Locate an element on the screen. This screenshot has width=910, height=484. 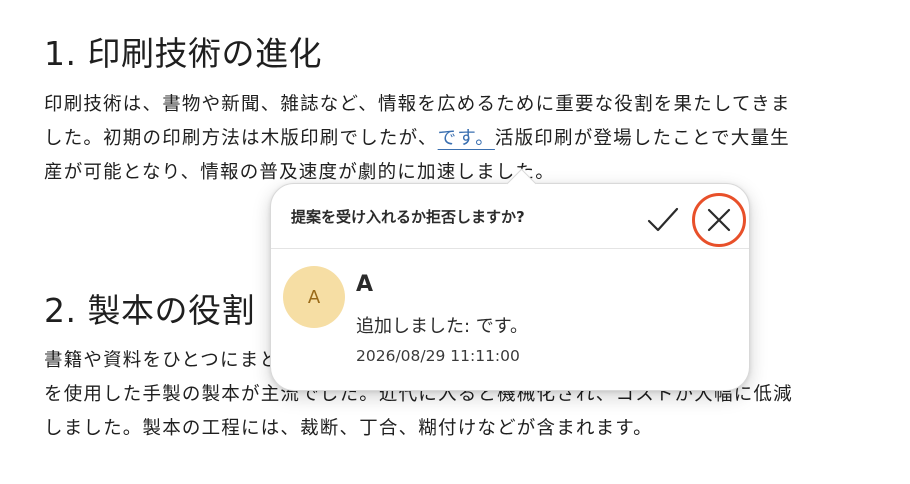
popup-divider is located at coordinates (510, 248).